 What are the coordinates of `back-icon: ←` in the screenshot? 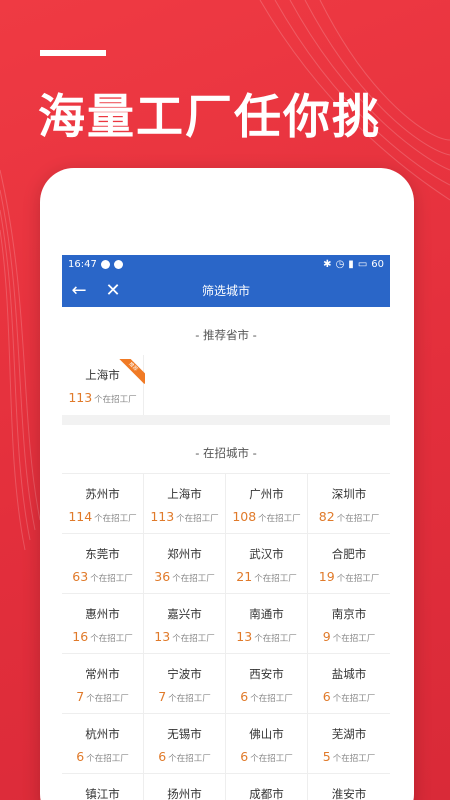 It's located at (79, 290).